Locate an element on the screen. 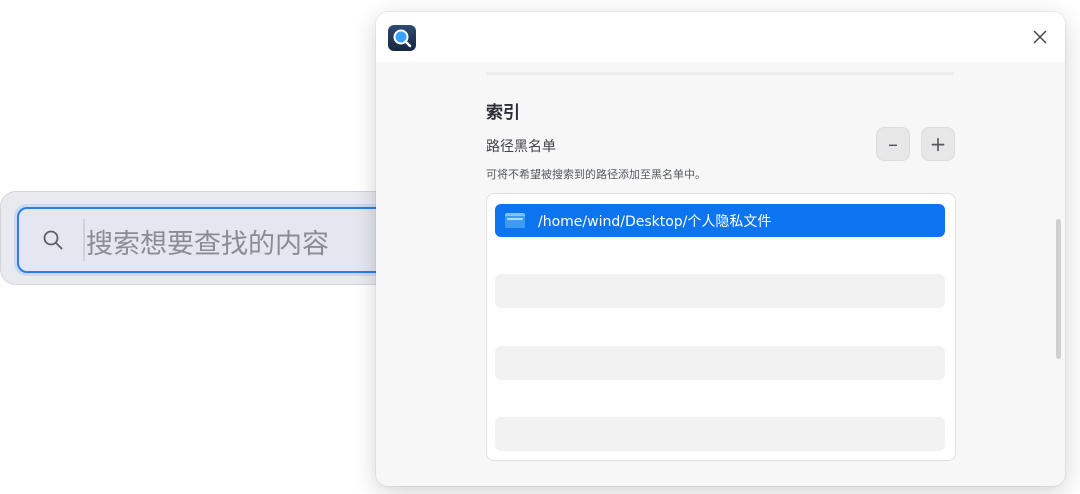  section-title: 索引 is located at coordinates (503, 113).